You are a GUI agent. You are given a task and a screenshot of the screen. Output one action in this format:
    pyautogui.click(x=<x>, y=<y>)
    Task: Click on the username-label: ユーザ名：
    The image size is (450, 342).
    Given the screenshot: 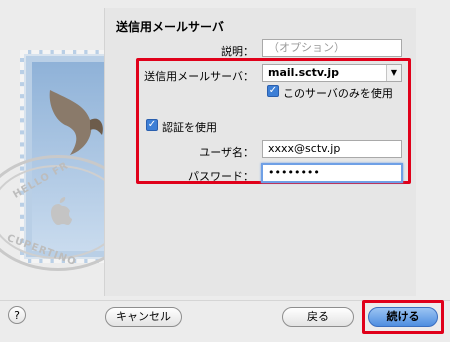 What is the action you would take?
    pyautogui.click(x=226, y=152)
    